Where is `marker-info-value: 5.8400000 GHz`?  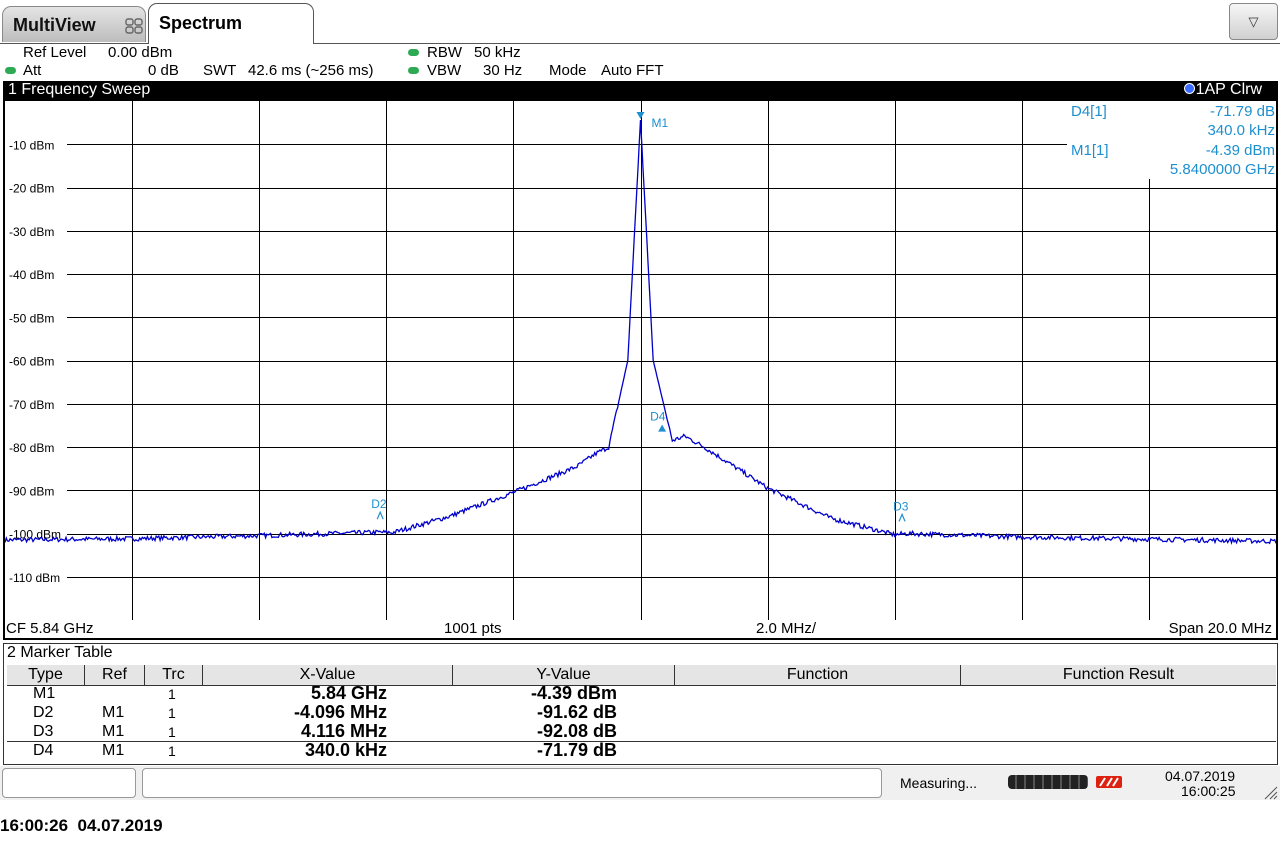
marker-info-value: 5.8400000 GHz is located at coordinates (1222, 169).